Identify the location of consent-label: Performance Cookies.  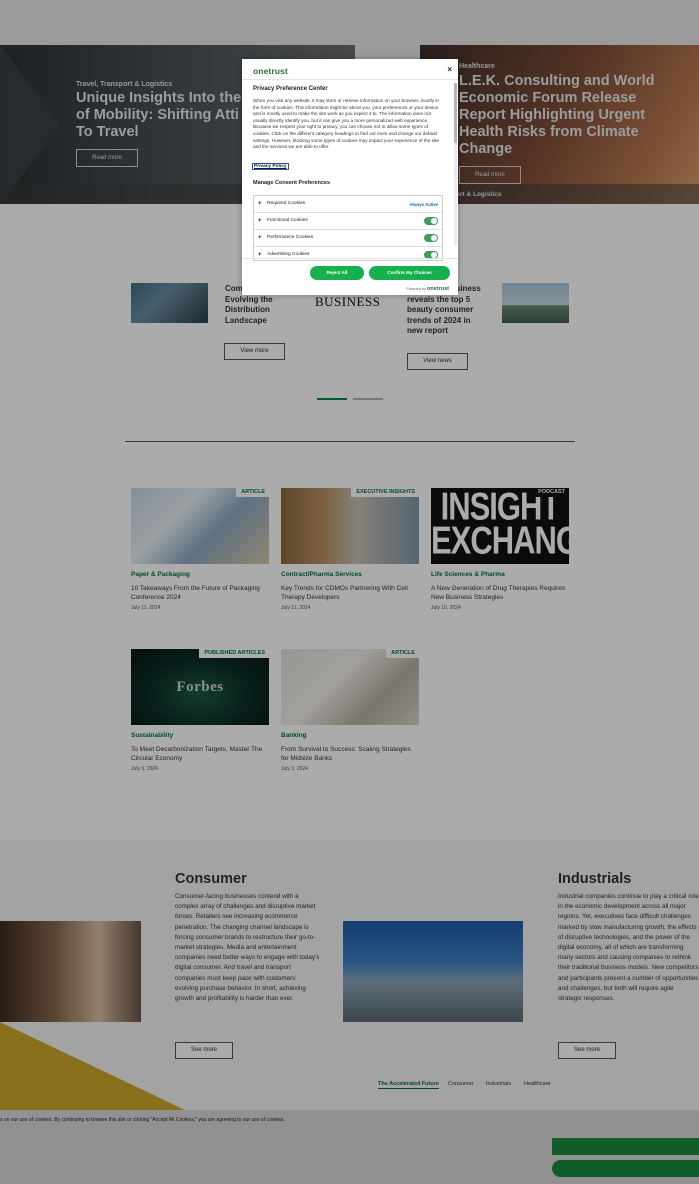
(290, 237).